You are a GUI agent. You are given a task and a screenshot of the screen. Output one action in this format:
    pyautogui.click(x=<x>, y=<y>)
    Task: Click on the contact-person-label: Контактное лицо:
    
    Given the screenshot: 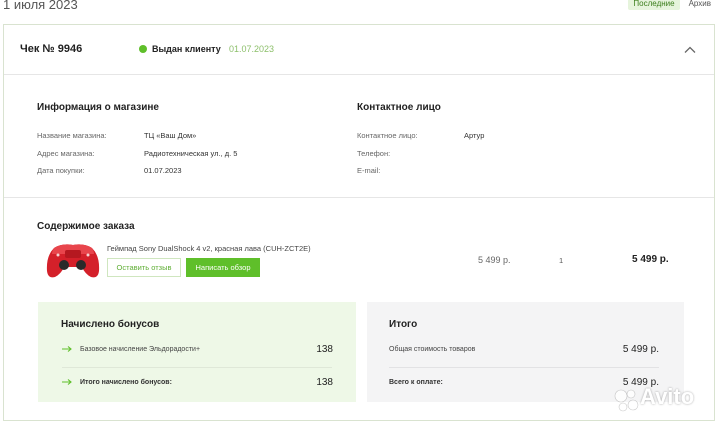 What is the action you would take?
    pyautogui.click(x=387, y=135)
    